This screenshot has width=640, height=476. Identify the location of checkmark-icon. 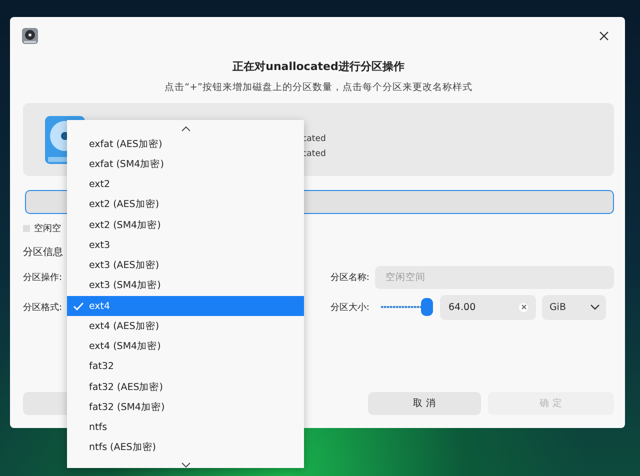
(78, 306).